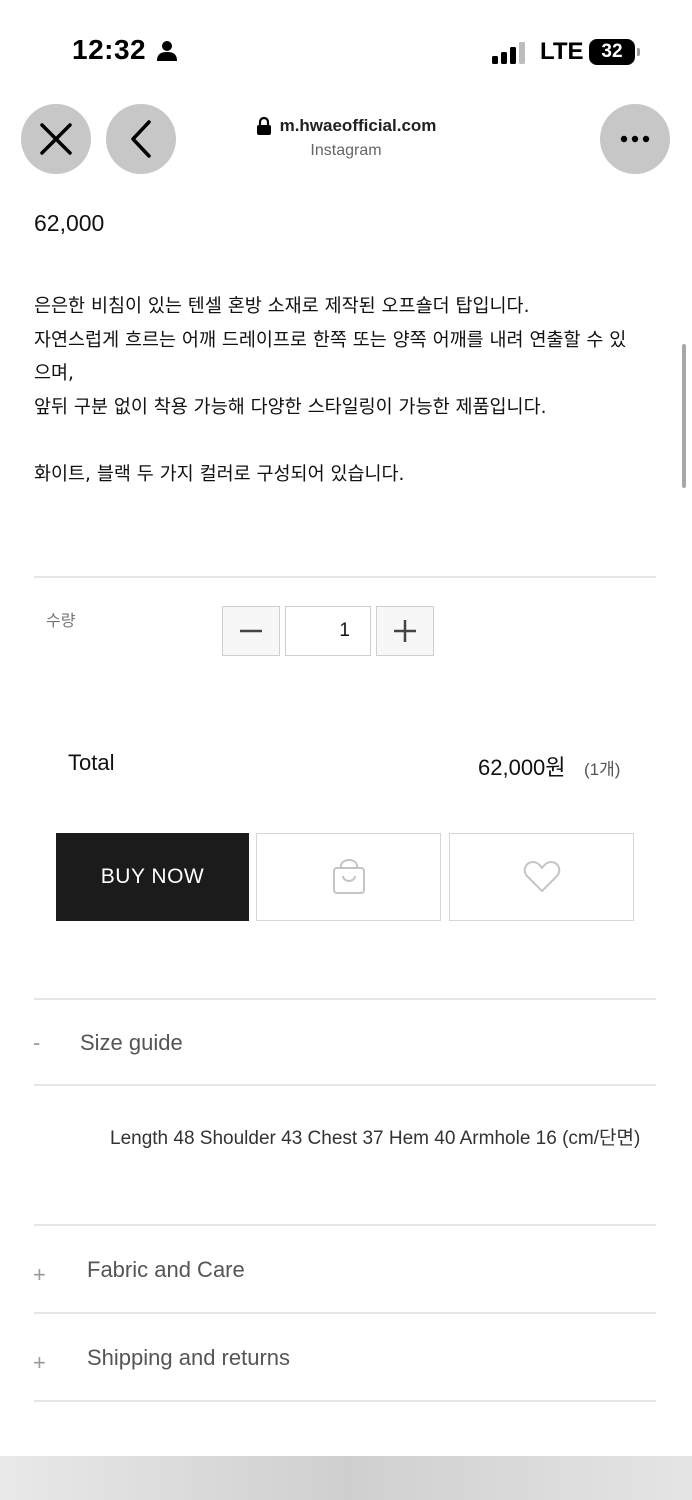 This screenshot has height=1500, width=692. I want to click on url-source: Instagram, so click(346, 150).